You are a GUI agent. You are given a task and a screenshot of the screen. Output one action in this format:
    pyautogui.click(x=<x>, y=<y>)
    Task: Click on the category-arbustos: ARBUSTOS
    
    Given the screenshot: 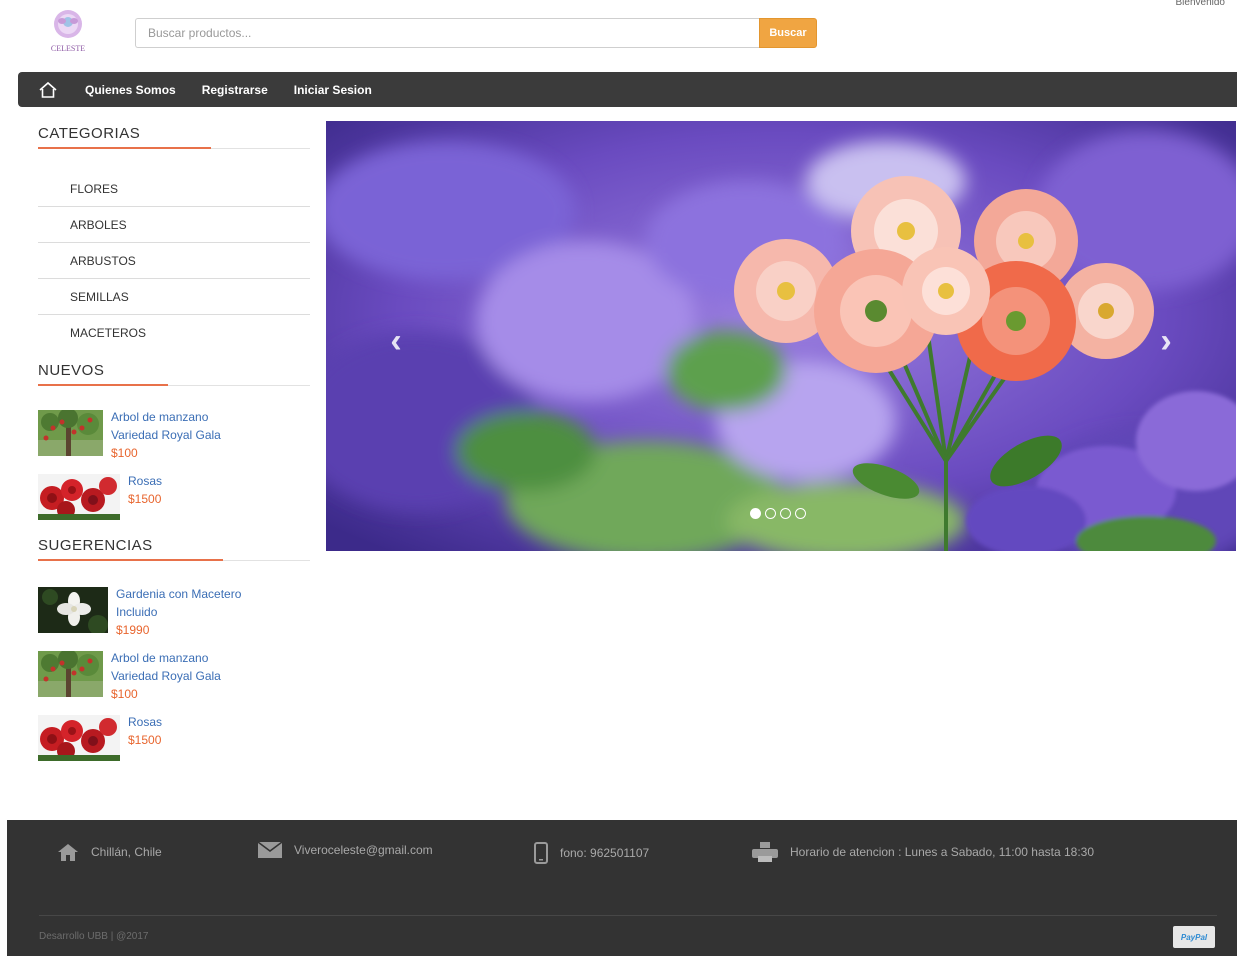 What is the action you would take?
    pyautogui.click(x=174, y=261)
    